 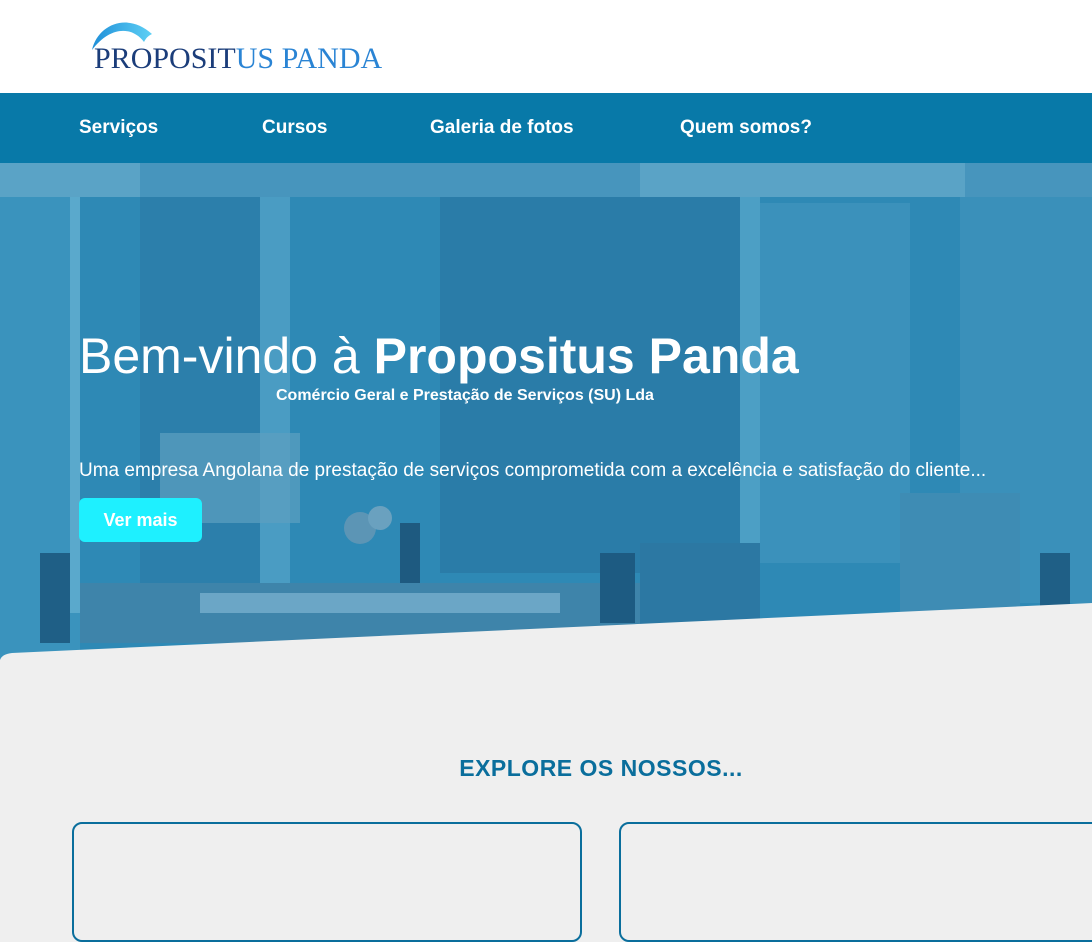 What do you see at coordinates (439, 356) in the screenshot?
I see `hero-title: Bem-vindo à Propositus Panda` at bounding box center [439, 356].